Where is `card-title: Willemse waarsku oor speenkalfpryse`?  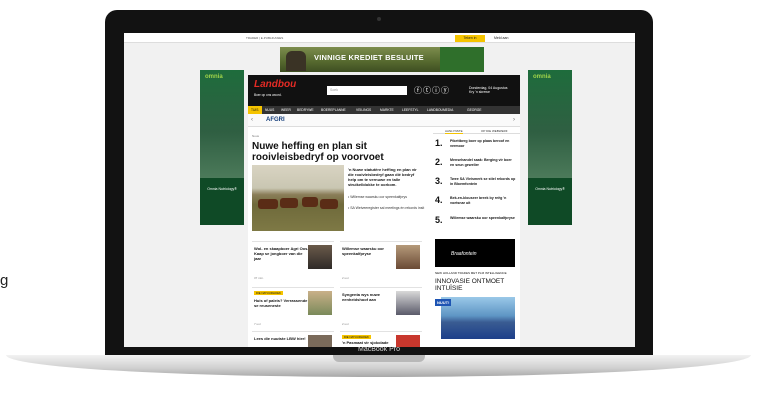
card-title: Willemse waarsku oor speenkalfpryse is located at coordinates (363, 251).